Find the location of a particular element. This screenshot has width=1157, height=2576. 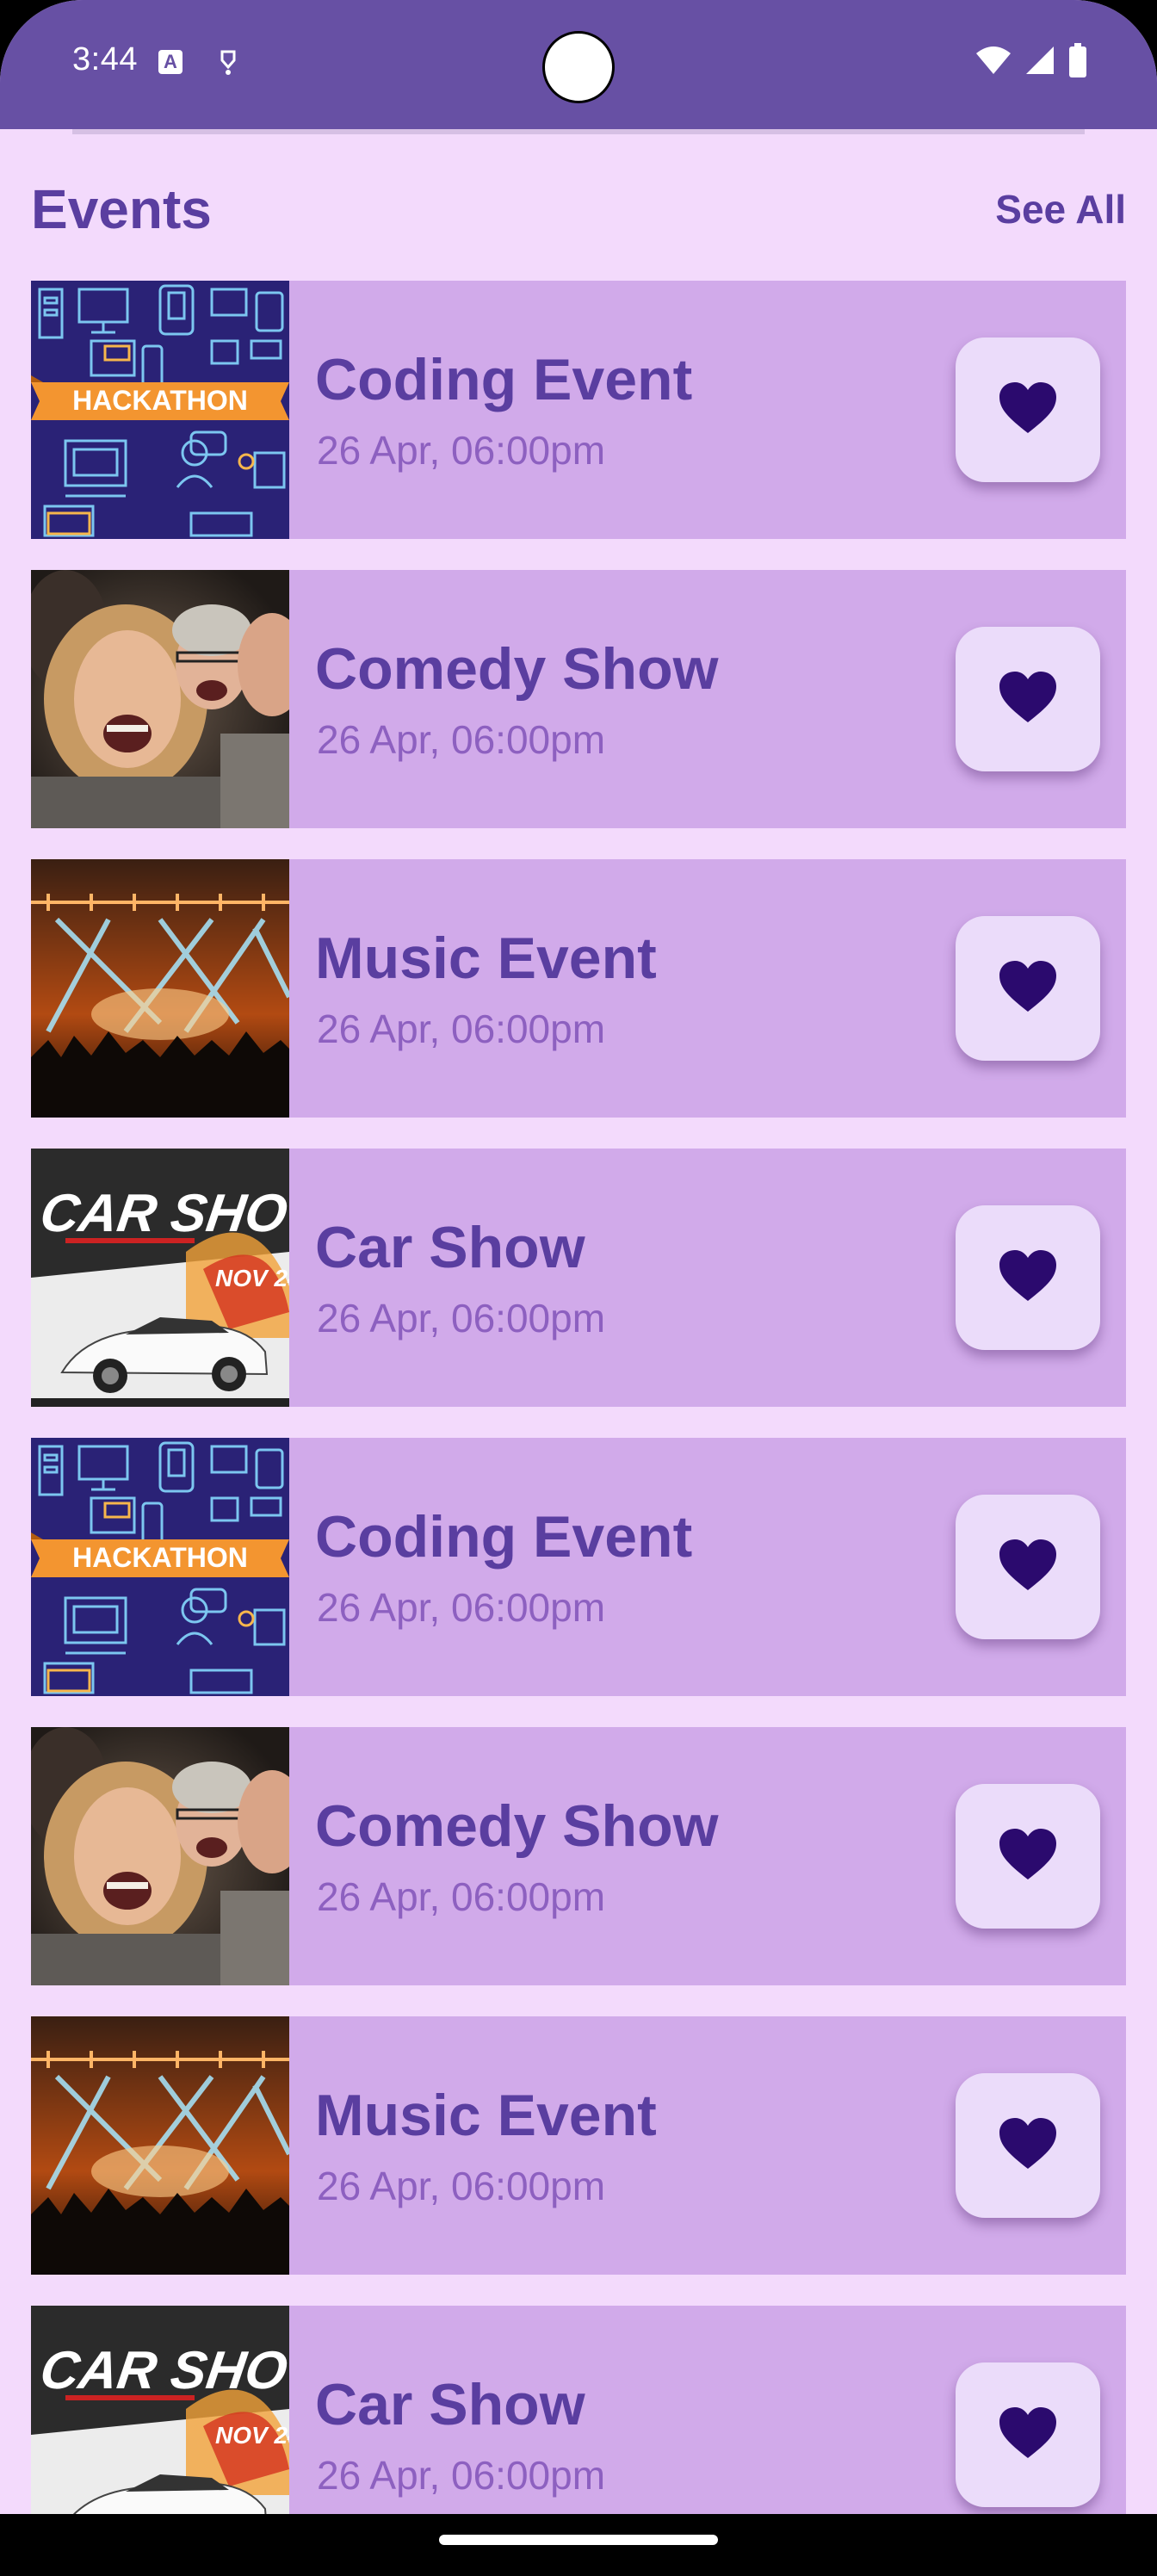

notification-a-icon: A is located at coordinates (170, 62).